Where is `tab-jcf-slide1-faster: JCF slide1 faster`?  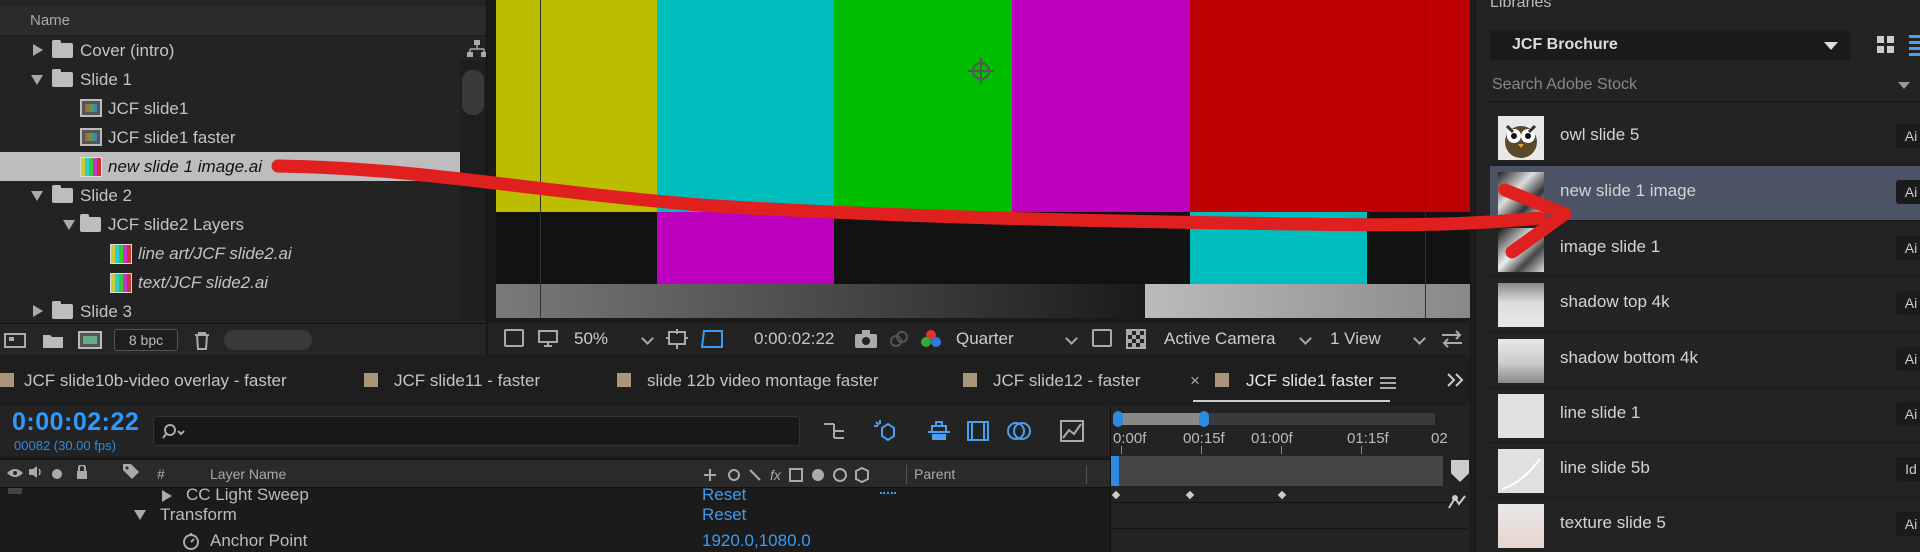 tab-jcf-slide1-faster: JCF slide1 faster is located at coordinates (1310, 381).